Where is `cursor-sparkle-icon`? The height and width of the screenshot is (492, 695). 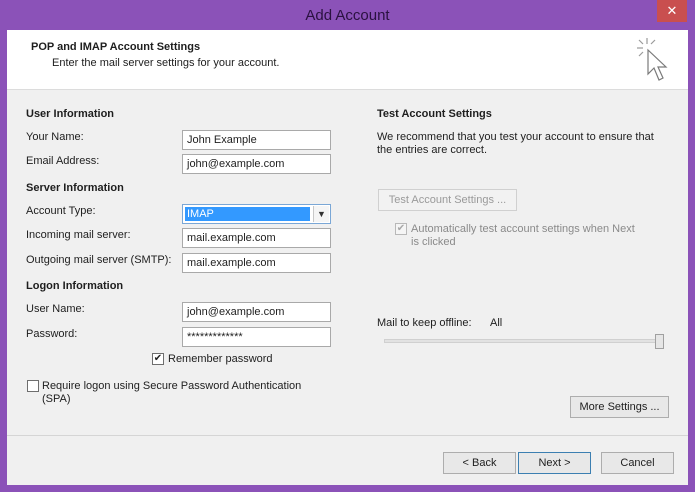
cursor-sparkle-icon is located at coordinates (652, 59).